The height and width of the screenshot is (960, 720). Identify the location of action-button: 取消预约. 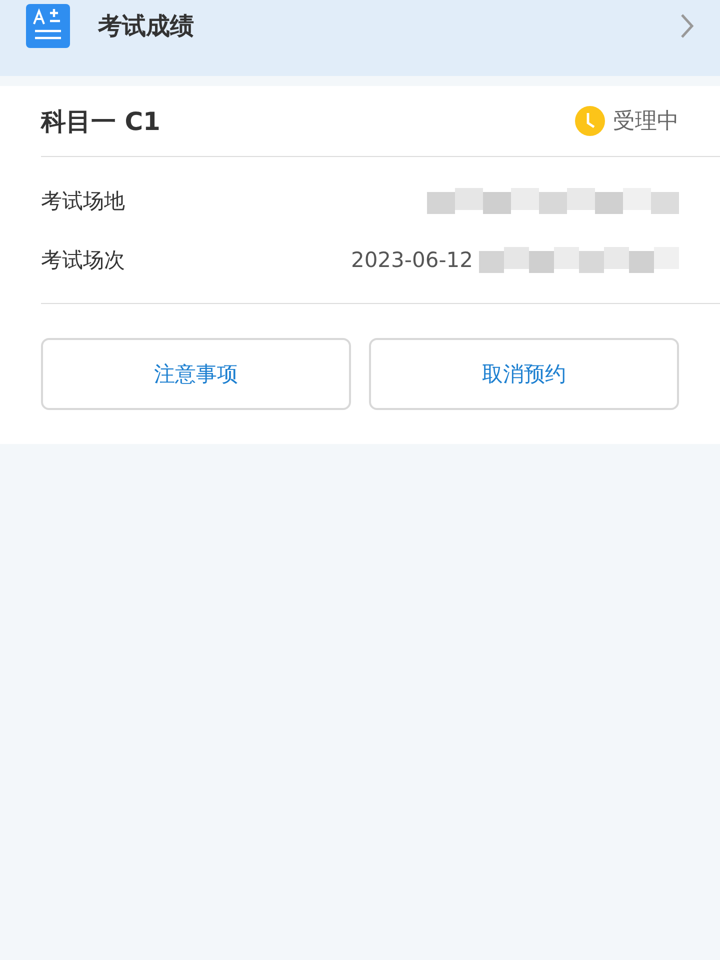
(524, 374).